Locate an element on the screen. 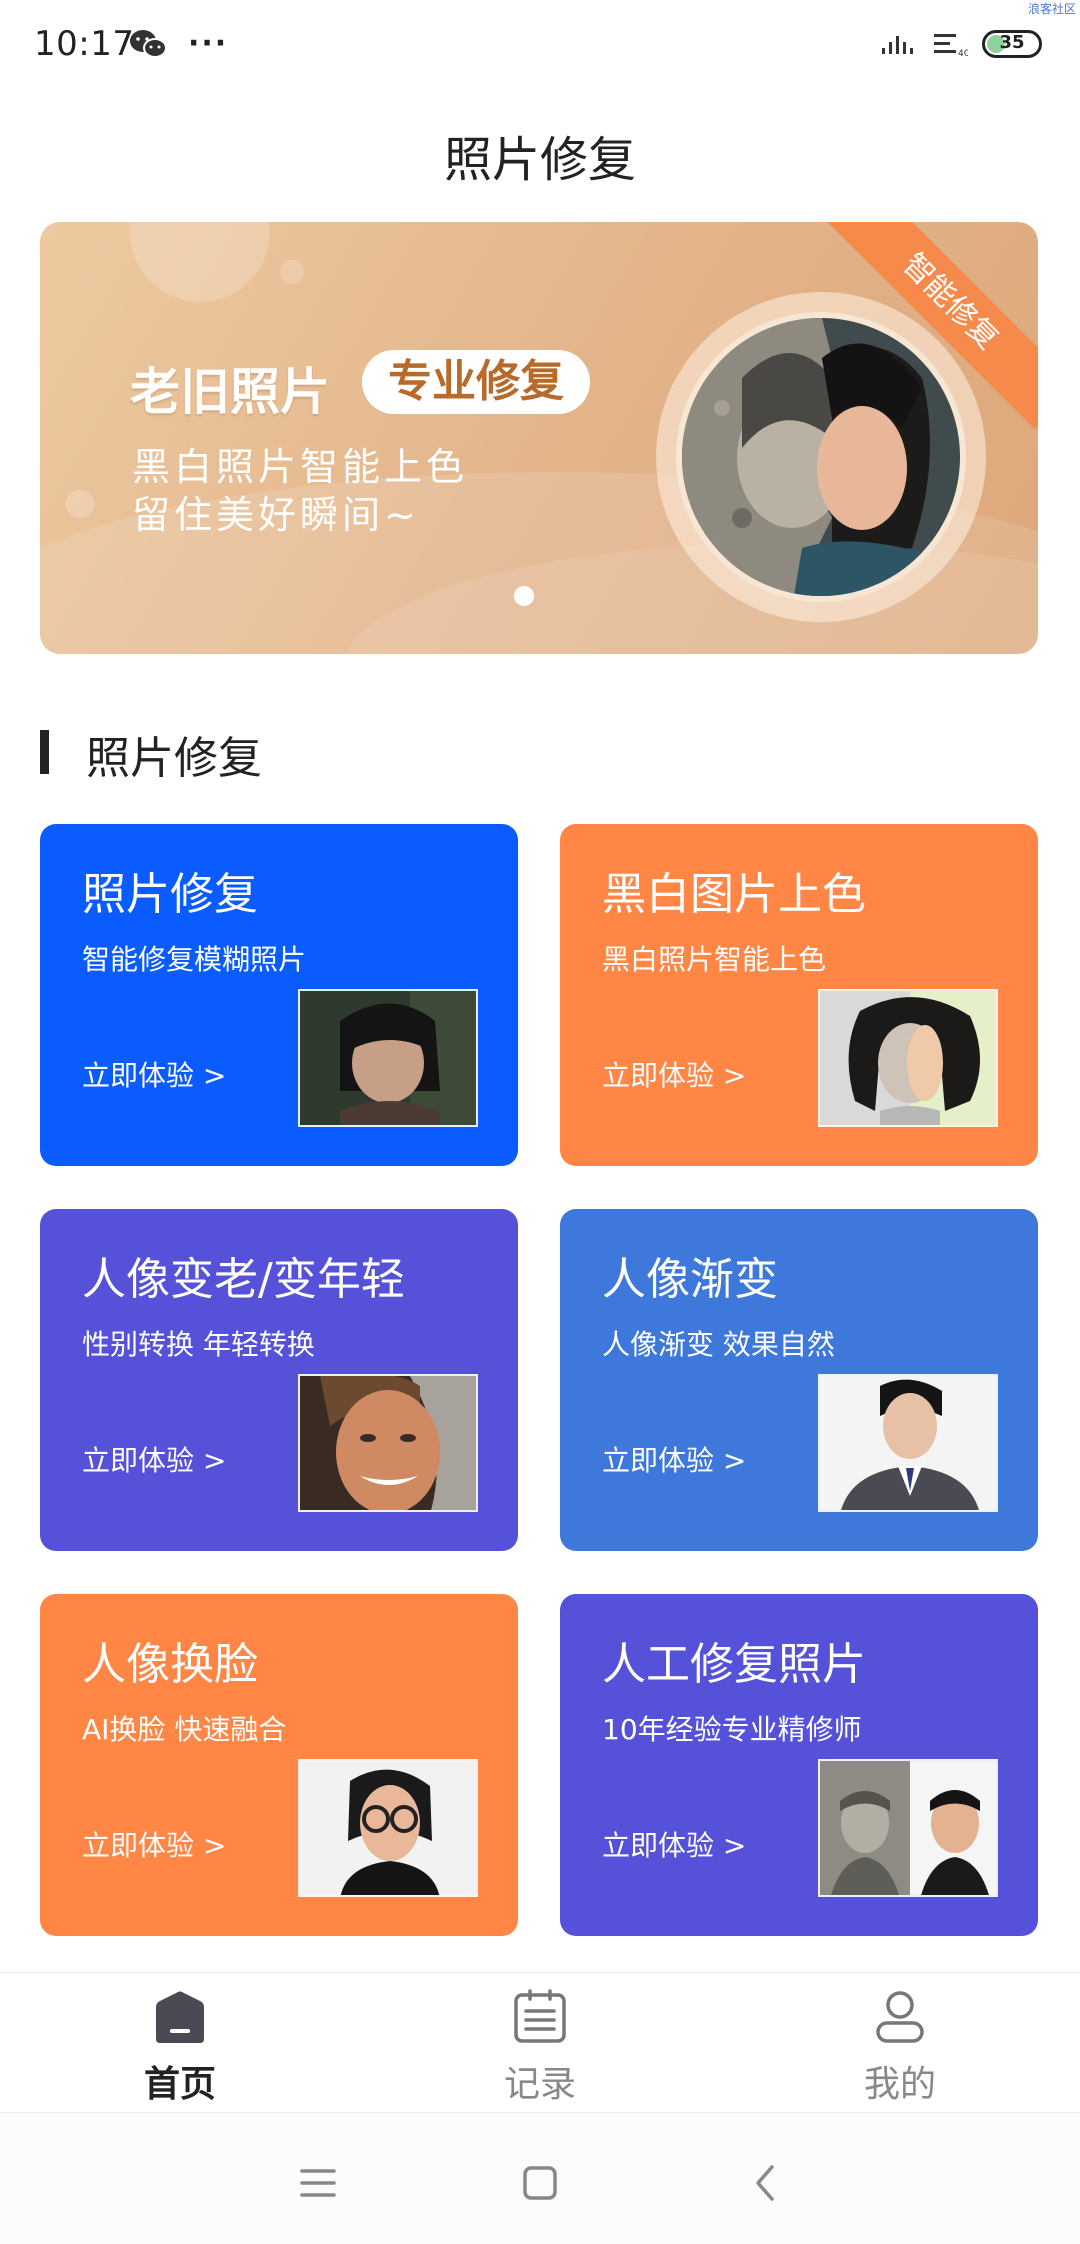 This screenshot has width=1080, height=2244. card-face-swap: 人像换脸 AI换脸 快速融合 立即体验 > is located at coordinates (279, 1765).